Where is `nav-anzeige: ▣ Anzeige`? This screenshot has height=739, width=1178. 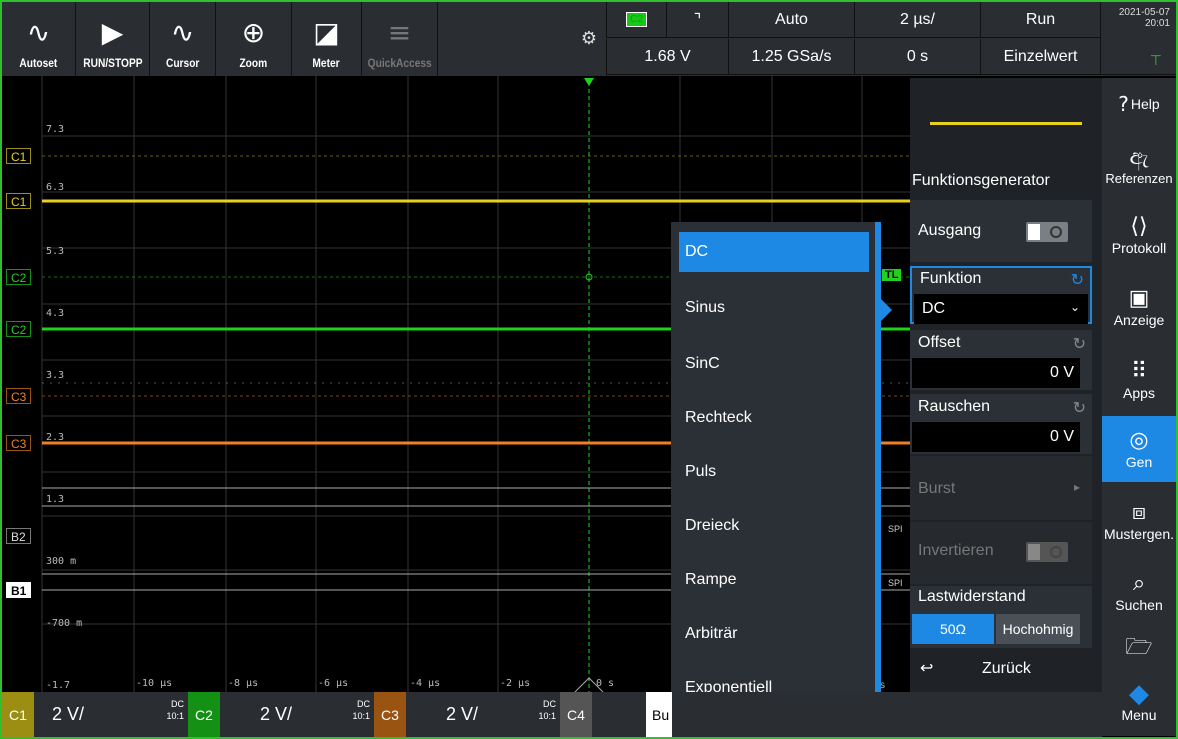 nav-anzeige: ▣ Anzeige is located at coordinates (1139, 307).